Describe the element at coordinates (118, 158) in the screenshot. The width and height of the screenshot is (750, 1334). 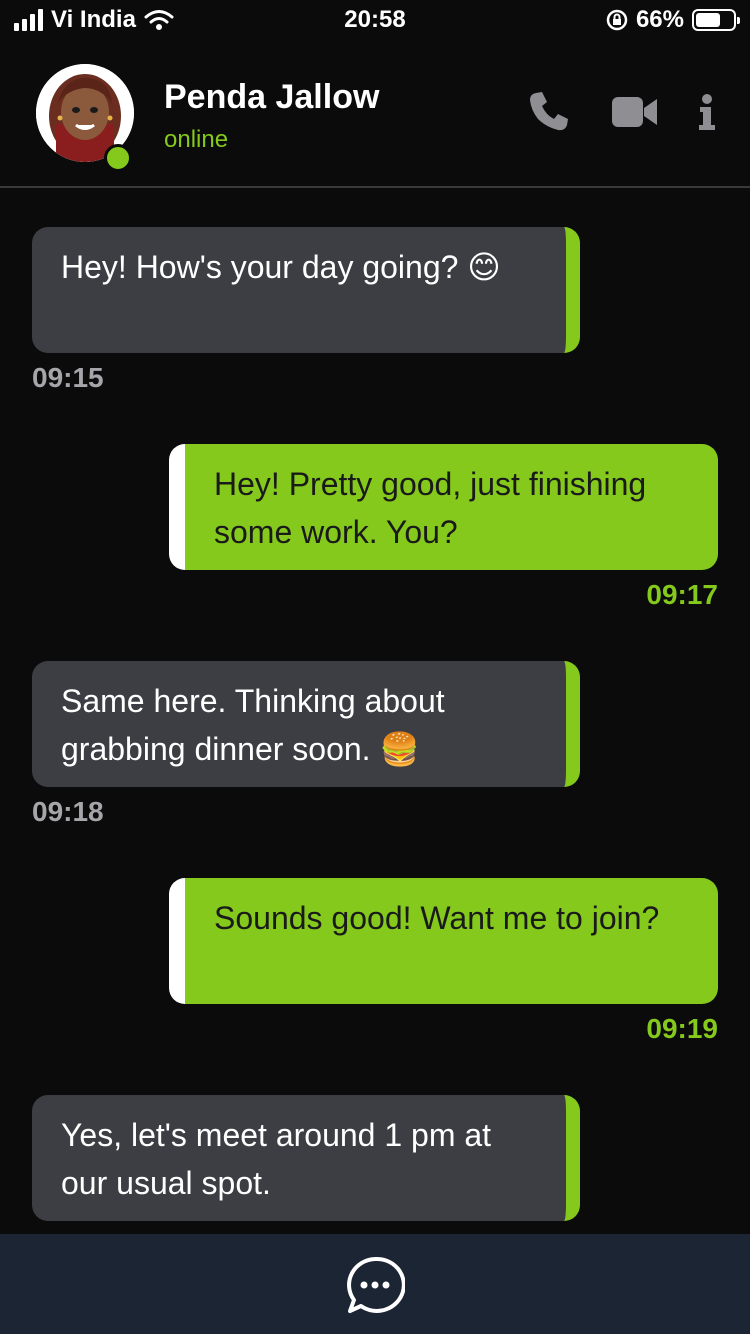
I see `presence-indicator` at that location.